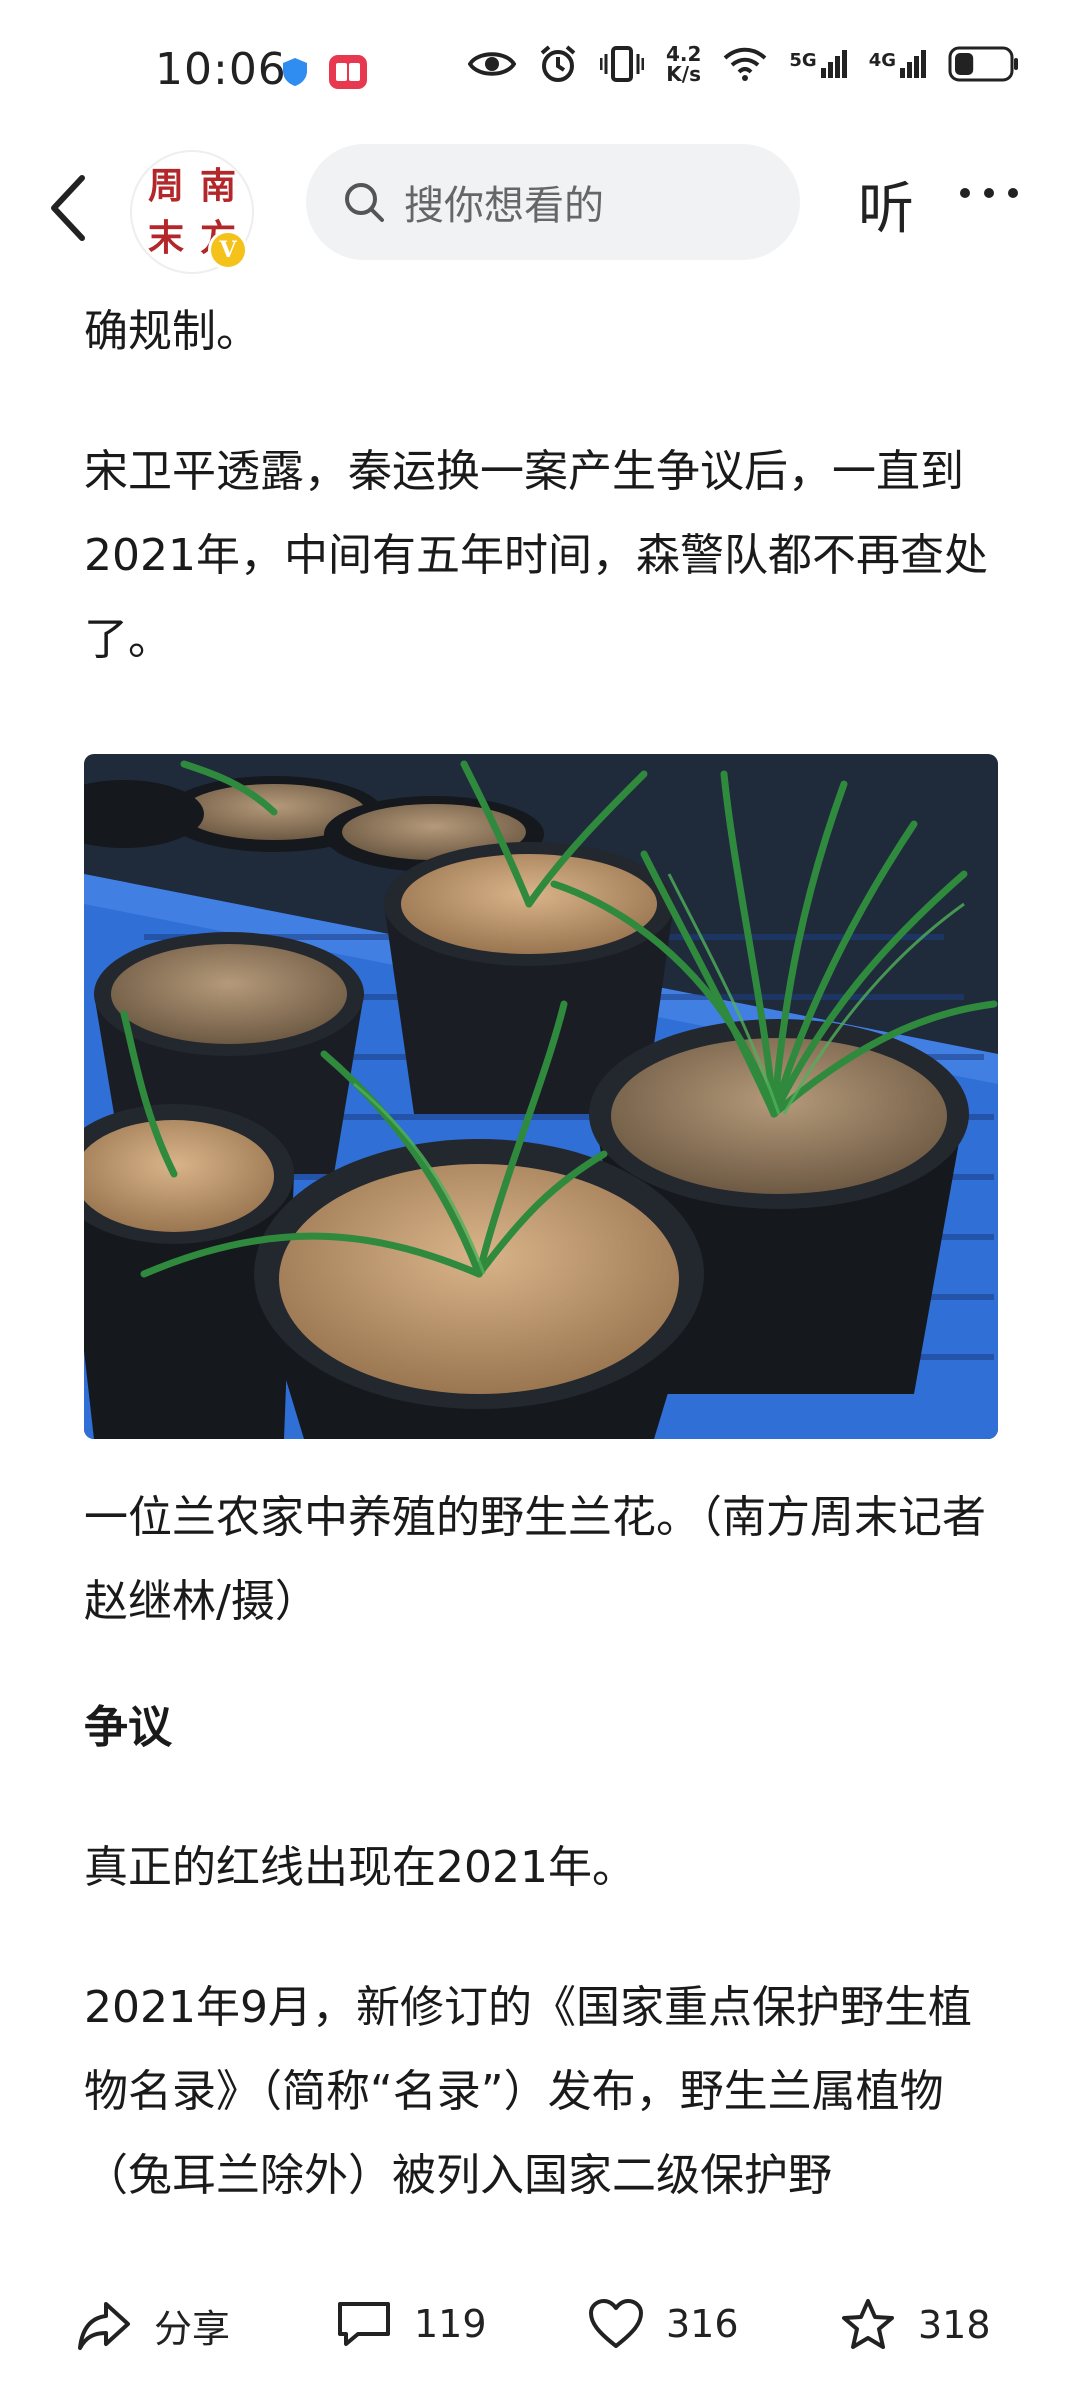 This screenshot has width=1080, height=2400. Describe the element at coordinates (364, 2324) in the screenshot. I see `comment-icon` at that location.